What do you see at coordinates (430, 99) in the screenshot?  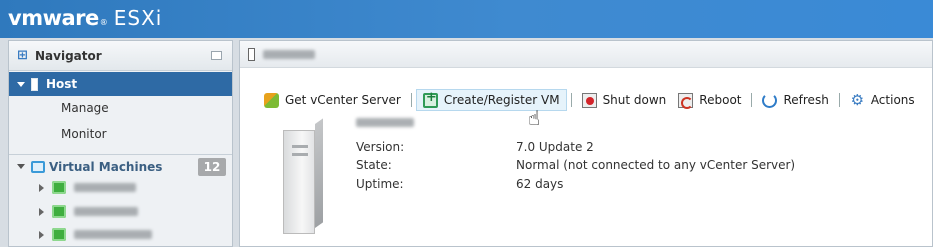 I see `create-vm-icon` at bounding box center [430, 99].